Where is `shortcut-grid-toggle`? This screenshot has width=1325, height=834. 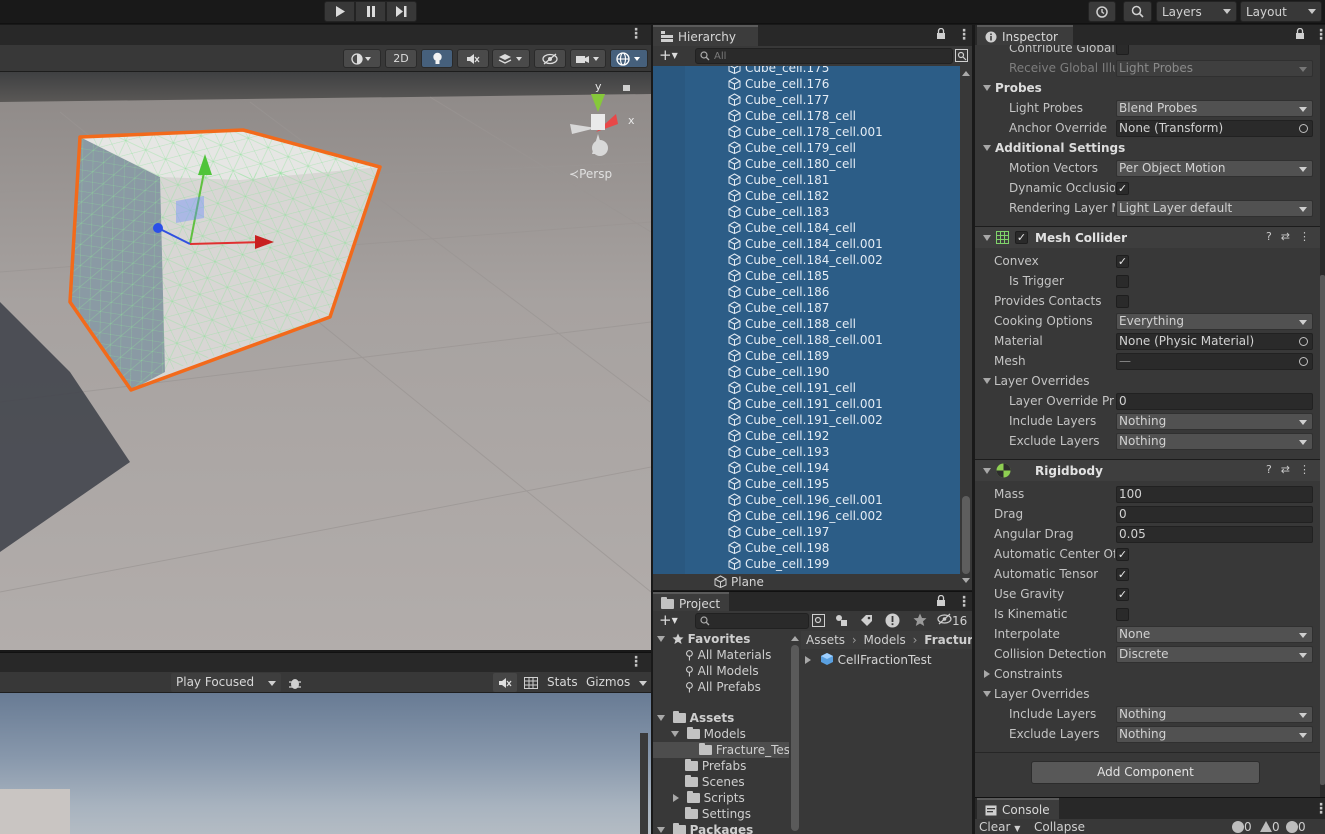
shortcut-grid-toggle is located at coordinates (531, 682).